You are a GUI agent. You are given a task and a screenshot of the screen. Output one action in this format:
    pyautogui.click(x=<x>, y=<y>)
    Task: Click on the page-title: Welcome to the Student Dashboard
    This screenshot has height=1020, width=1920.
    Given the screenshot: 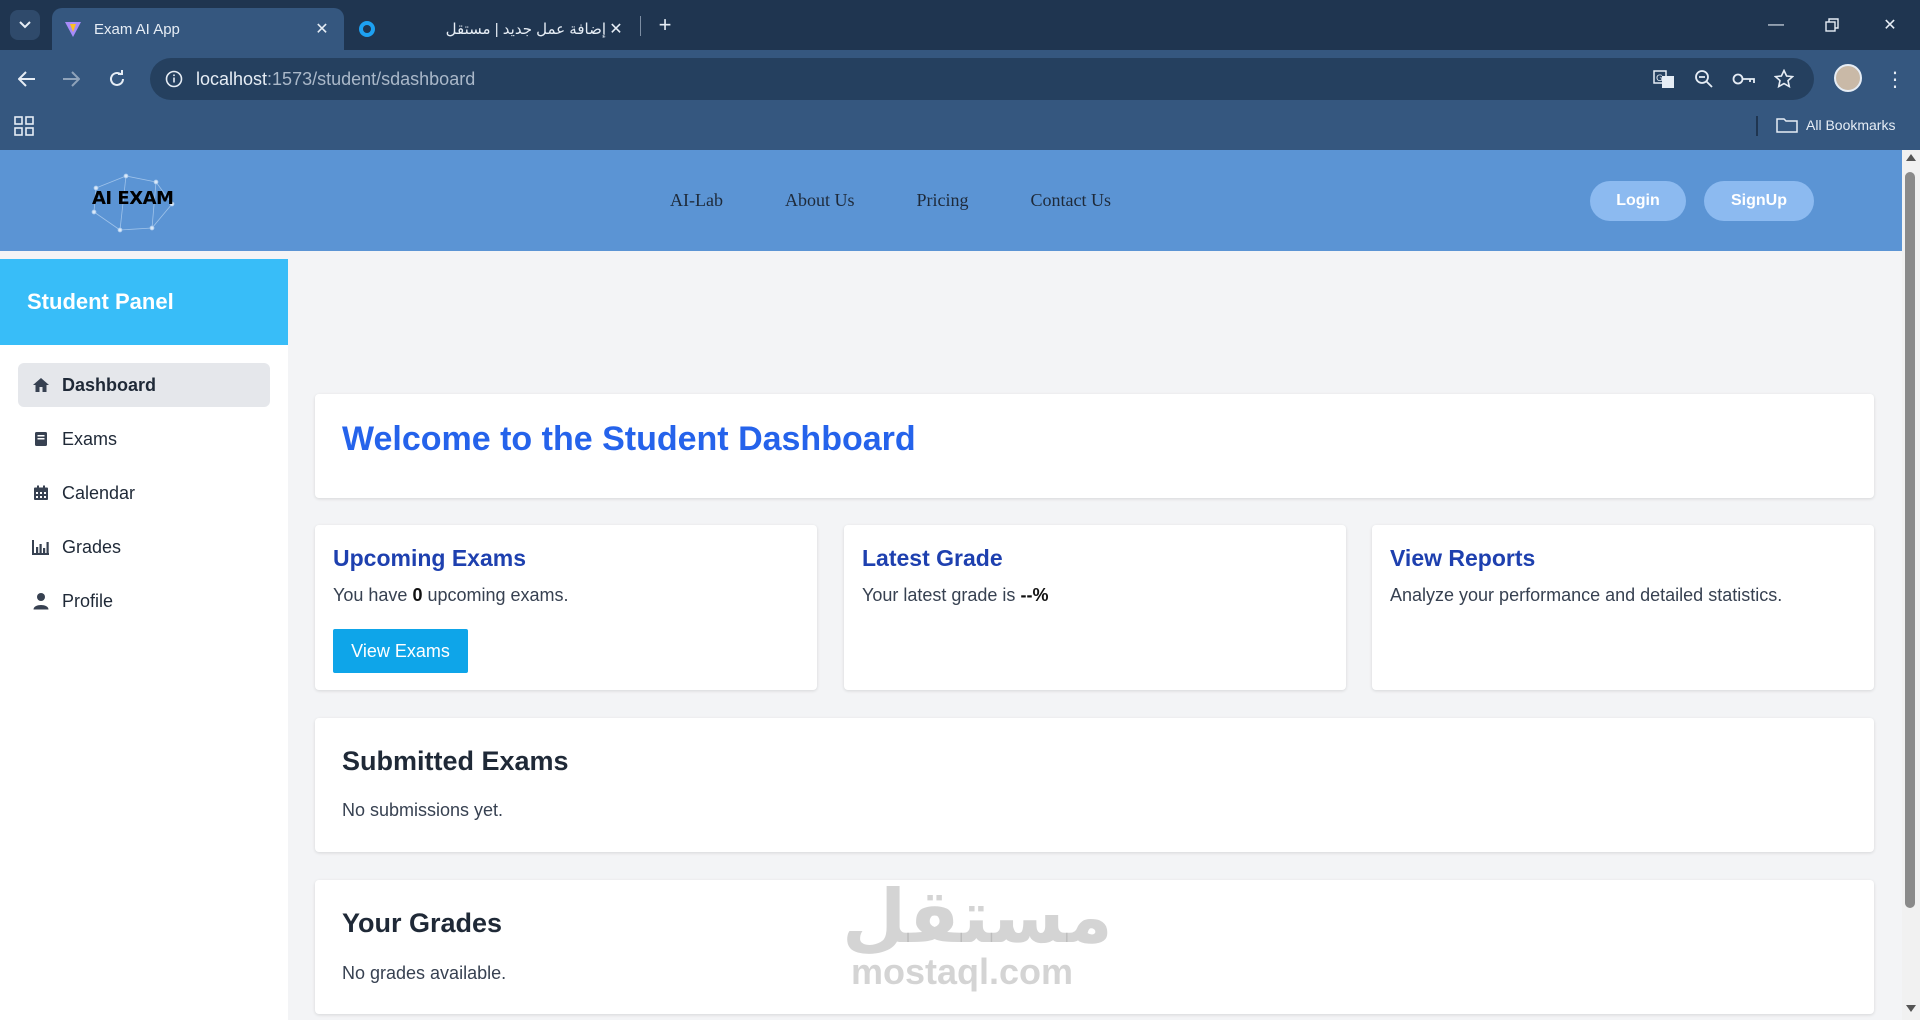 What is the action you would take?
    pyautogui.click(x=629, y=439)
    